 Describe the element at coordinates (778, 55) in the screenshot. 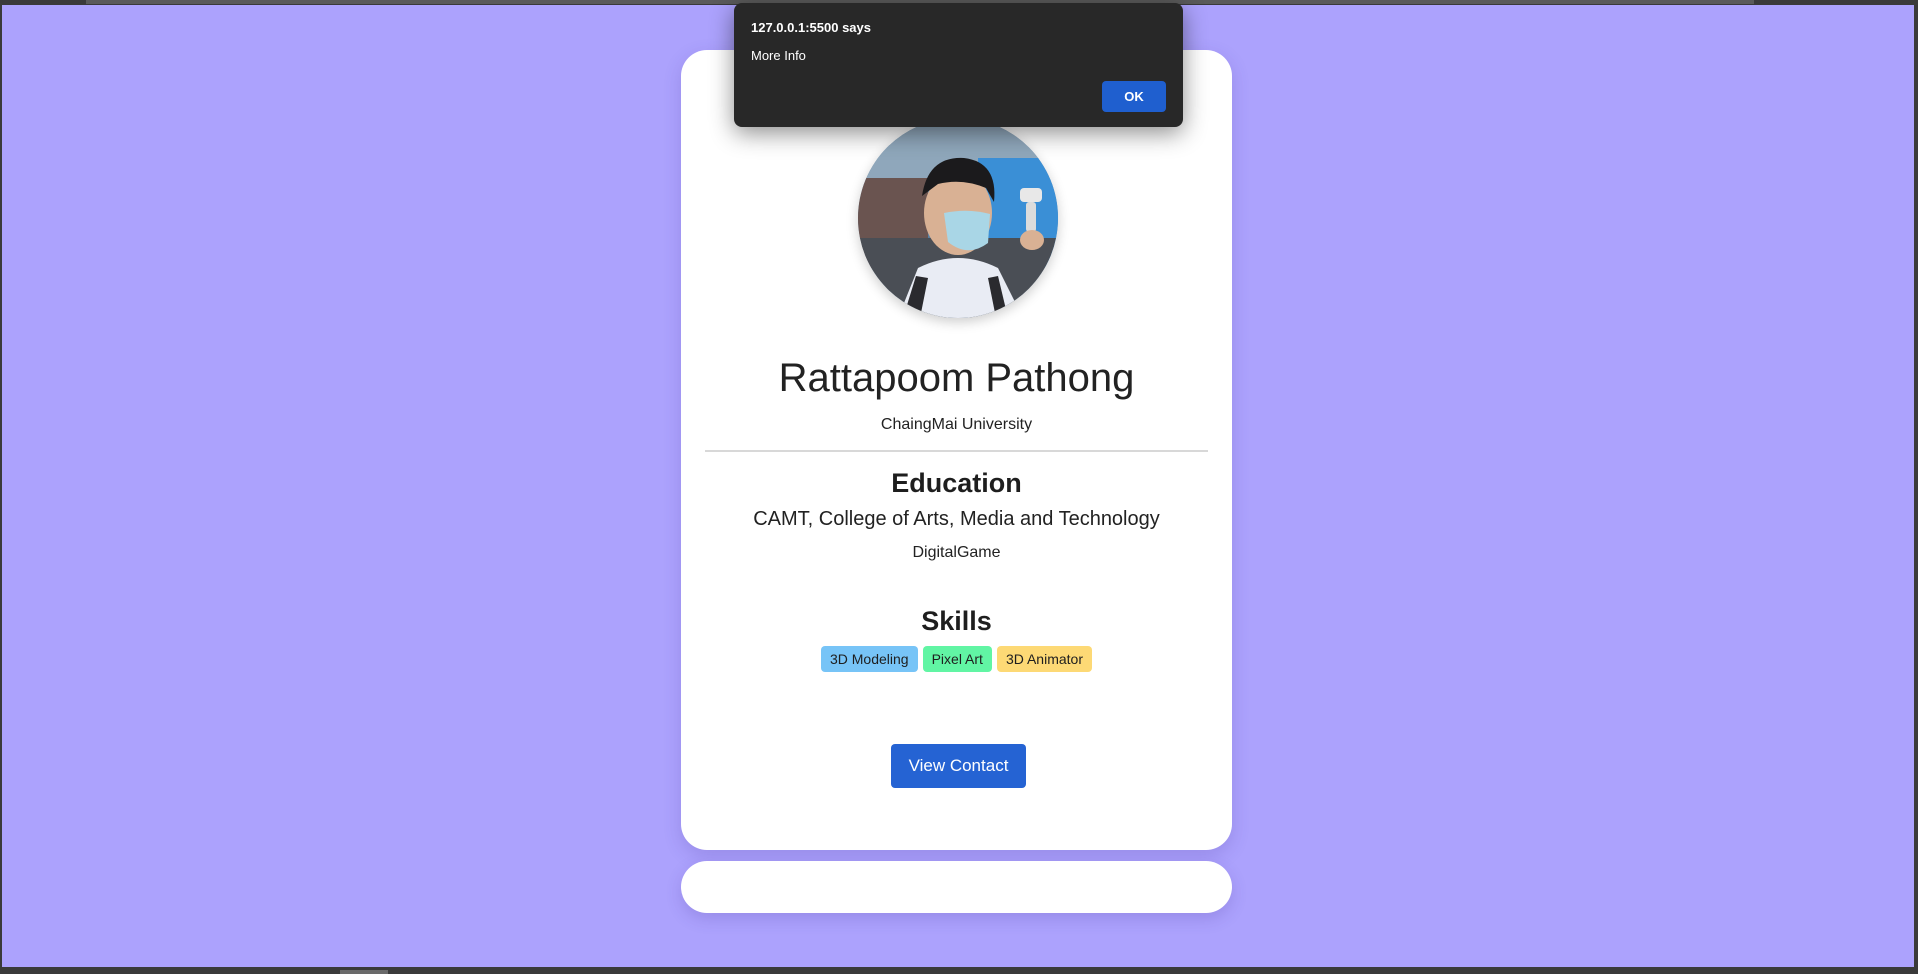

I see `dialog-message: More Info` at that location.